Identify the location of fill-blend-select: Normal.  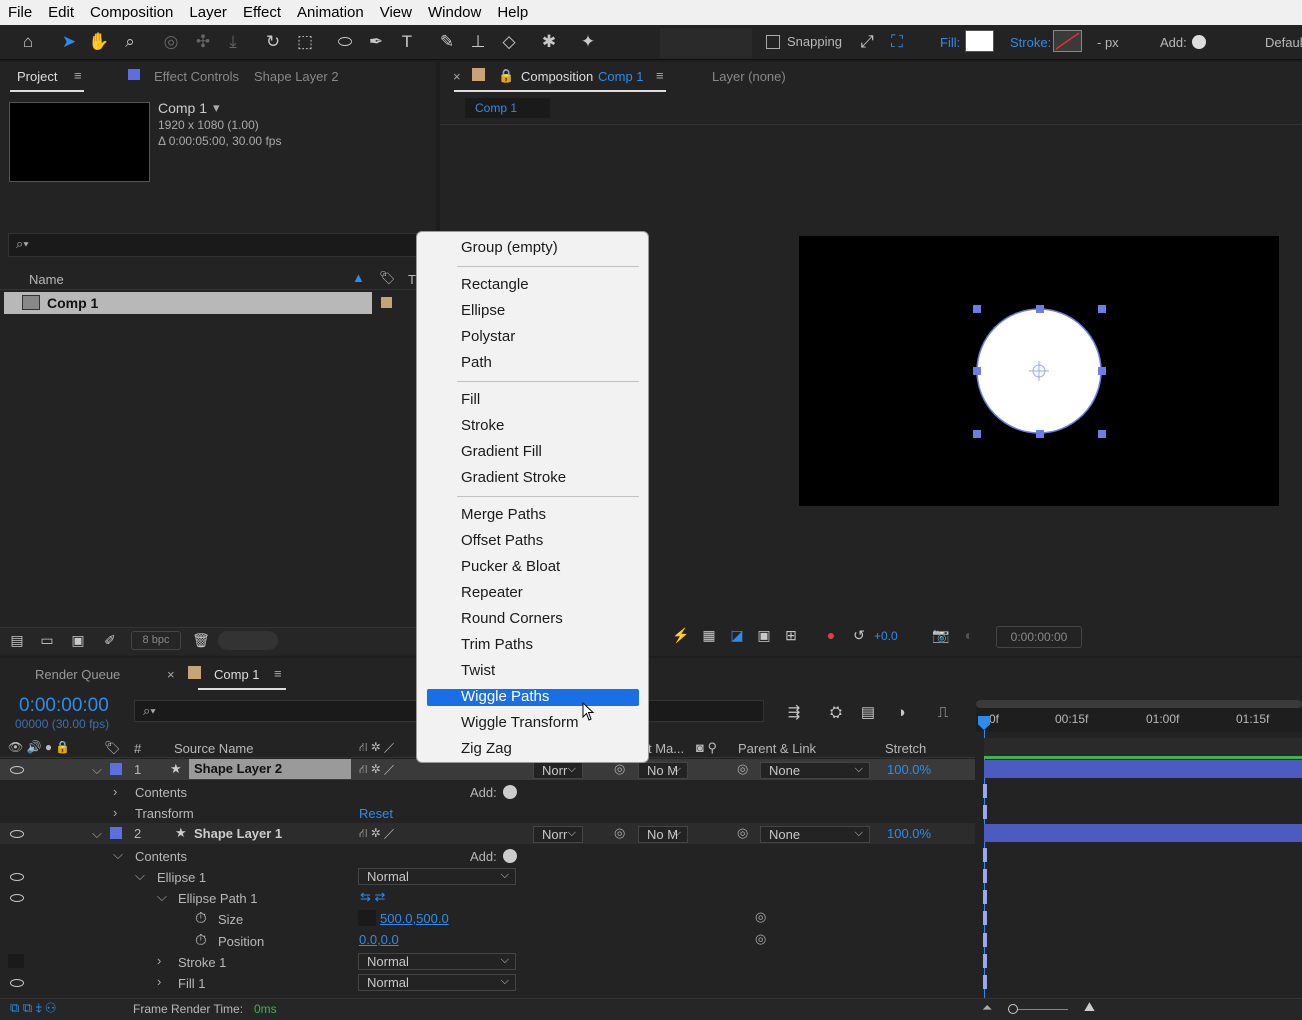
(437, 982).